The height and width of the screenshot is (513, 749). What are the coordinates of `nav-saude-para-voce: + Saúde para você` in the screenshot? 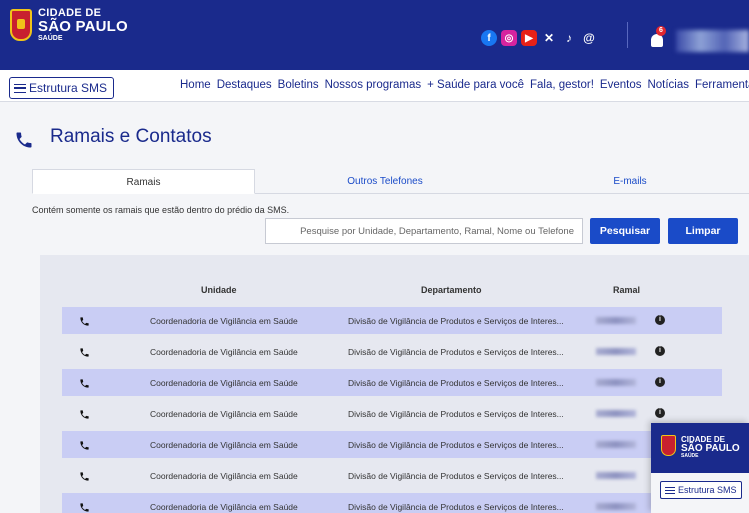 It's located at (475, 85).